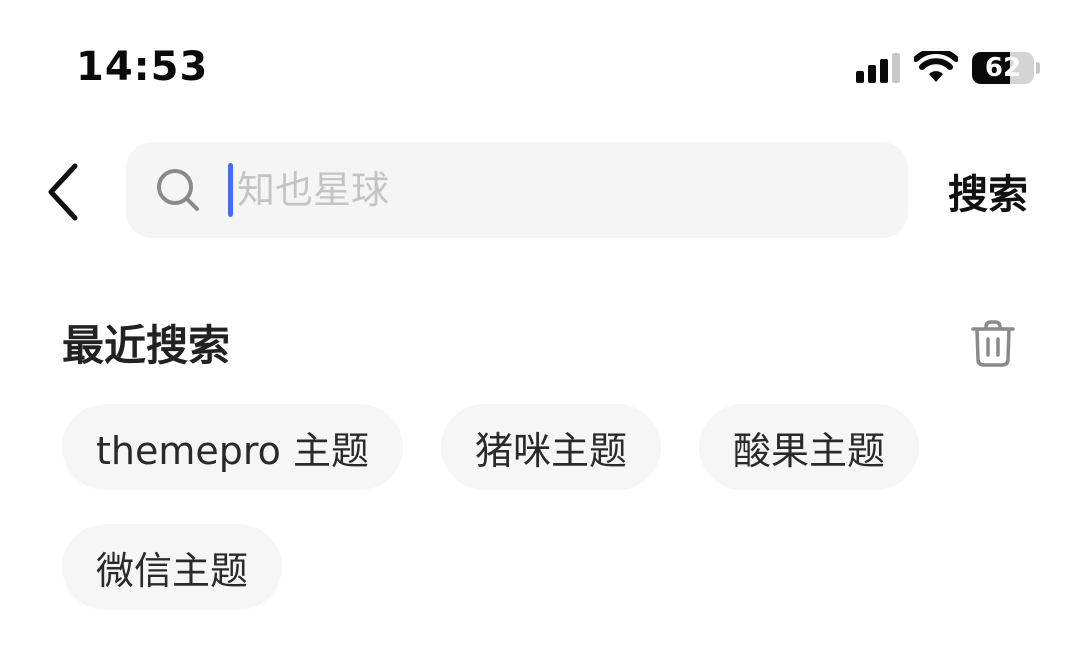 Image resolution: width=1080 pixels, height=660 pixels. I want to click on battery-icon: 62, so click(1006, 68).